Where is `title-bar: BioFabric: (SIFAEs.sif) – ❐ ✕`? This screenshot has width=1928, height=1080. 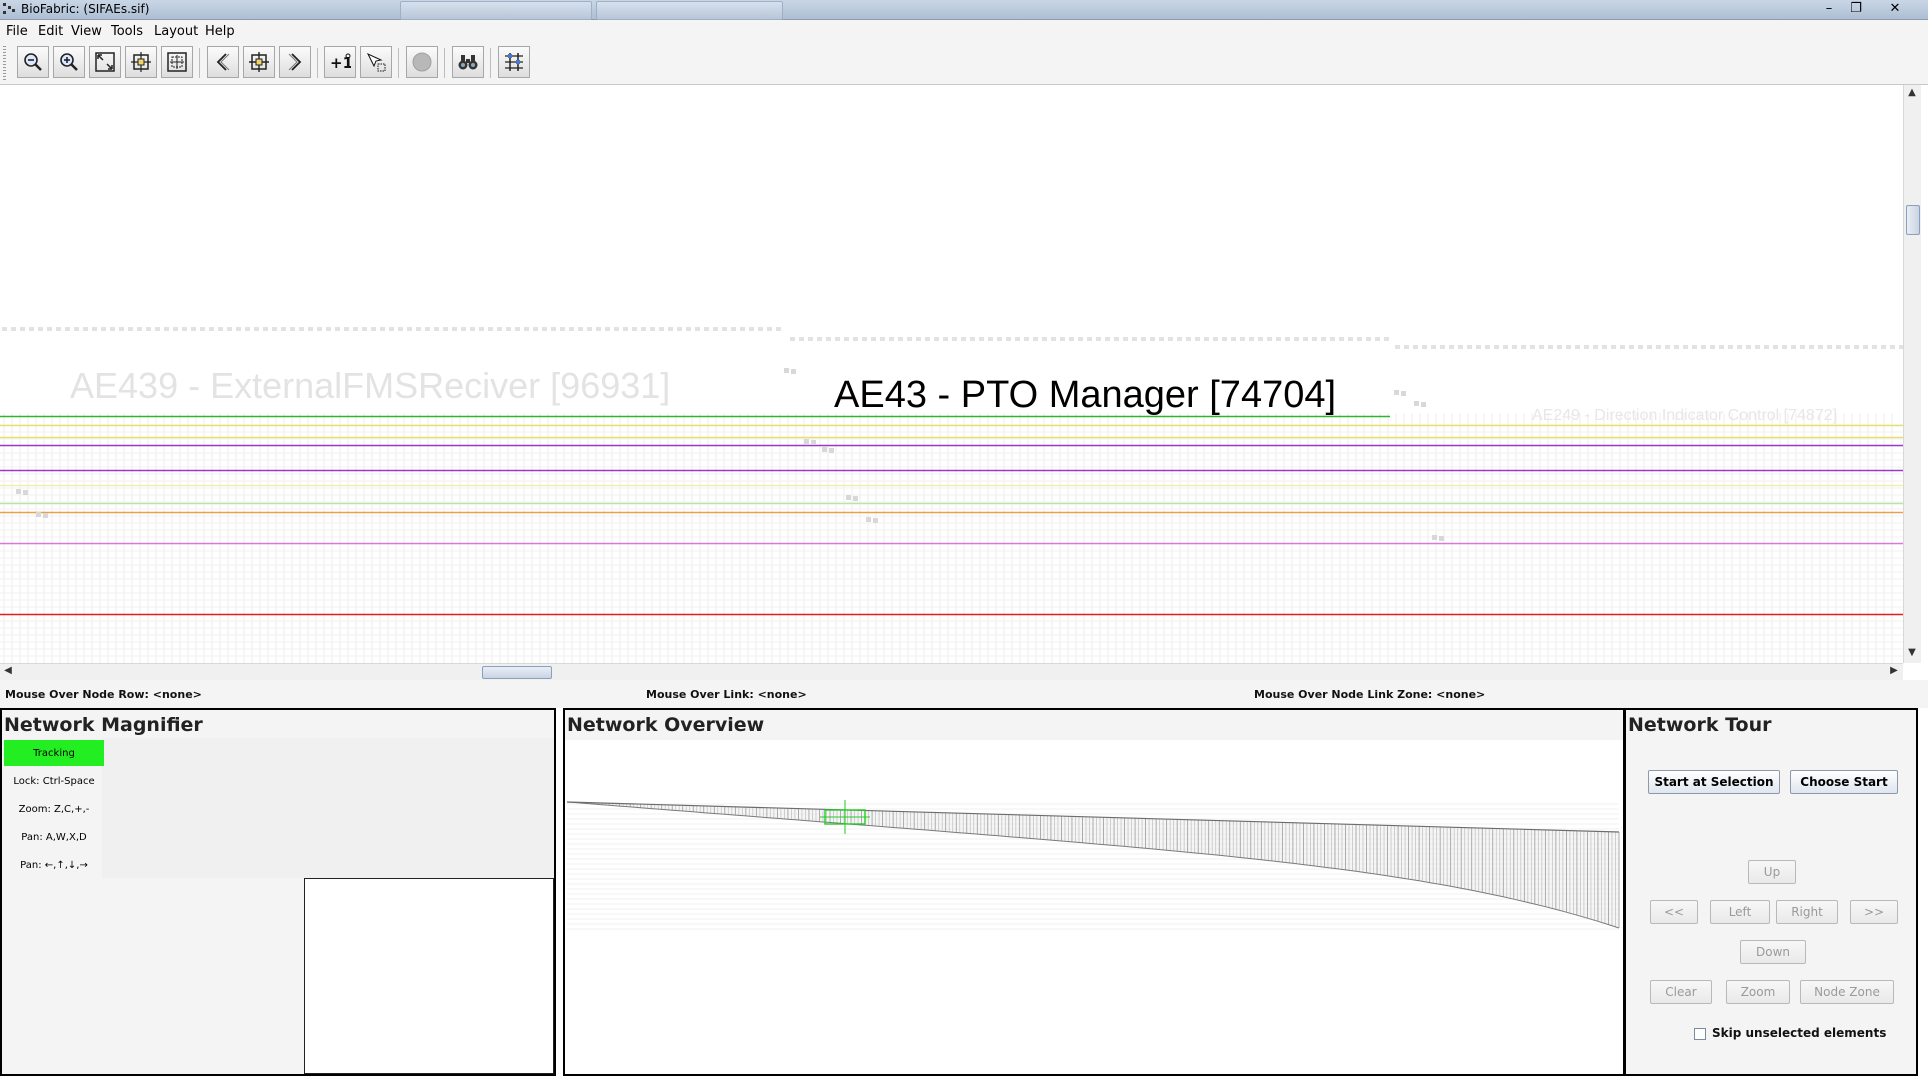
title-bar: BioFabric: (SIFAEs.sif) – ❐ ✕ is located at coordinates (964, 10).